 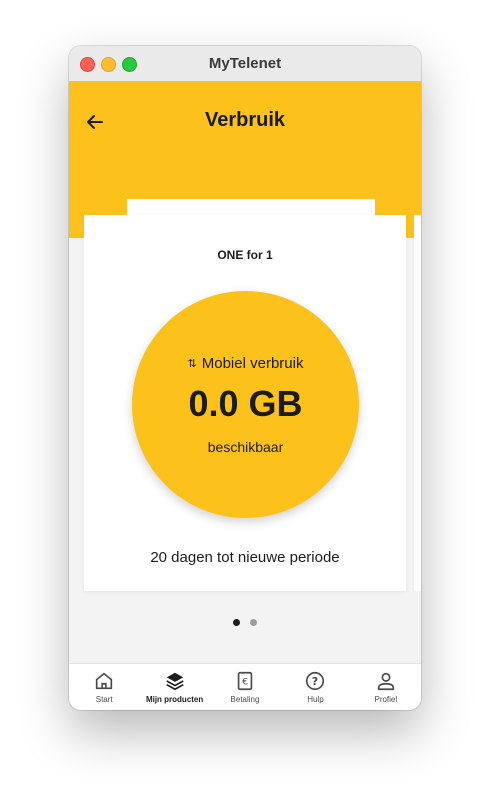 I want to click on tab-start: Start, so click(x=104, y=687).